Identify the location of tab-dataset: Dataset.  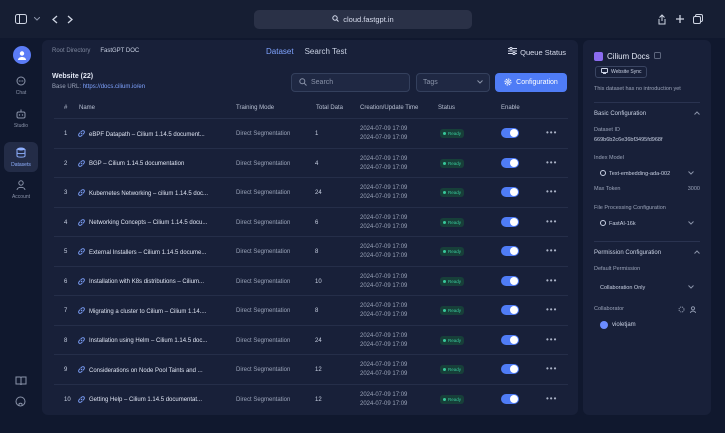
(280, 51).